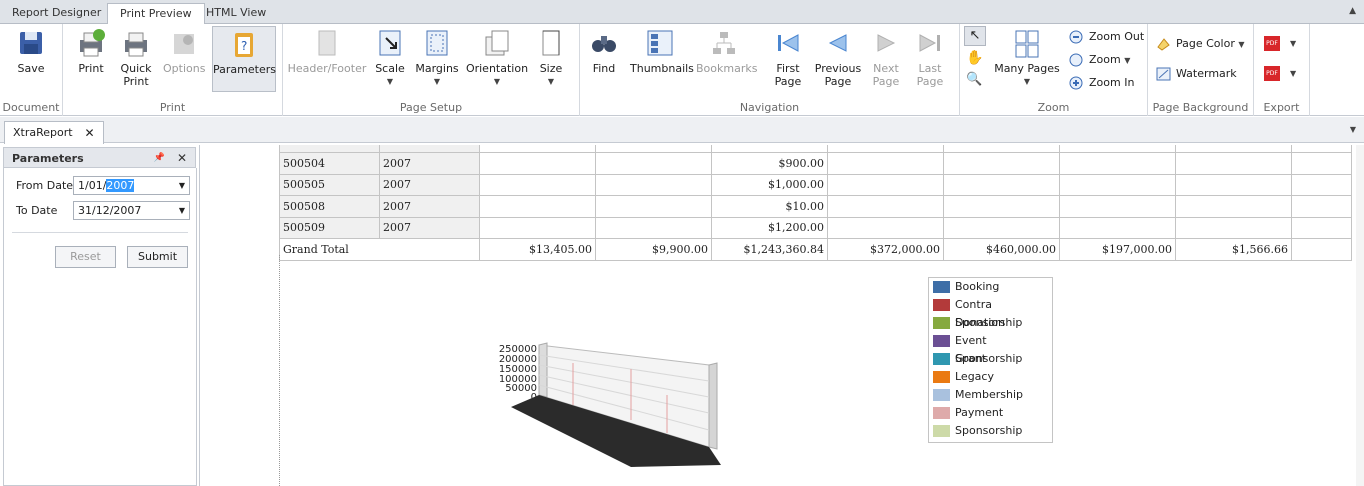 The height and width of the screenshot is (486, 1364). I want to click on legend-item: Sponsorship, so click(990, 431).